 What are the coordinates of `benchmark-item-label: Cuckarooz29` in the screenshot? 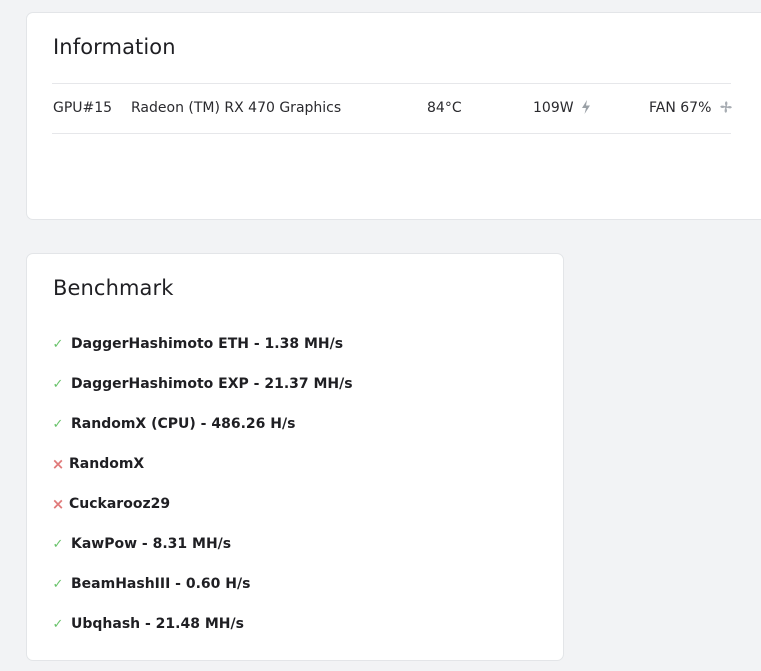 It's located at (120, 504).